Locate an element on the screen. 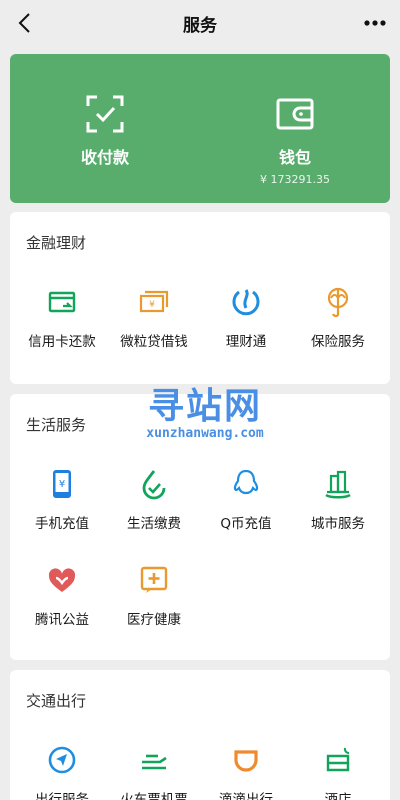 The height and width of the screenshot is (800, 400). section-title-finance: 金融理财 is located at coordinates (56, 243).